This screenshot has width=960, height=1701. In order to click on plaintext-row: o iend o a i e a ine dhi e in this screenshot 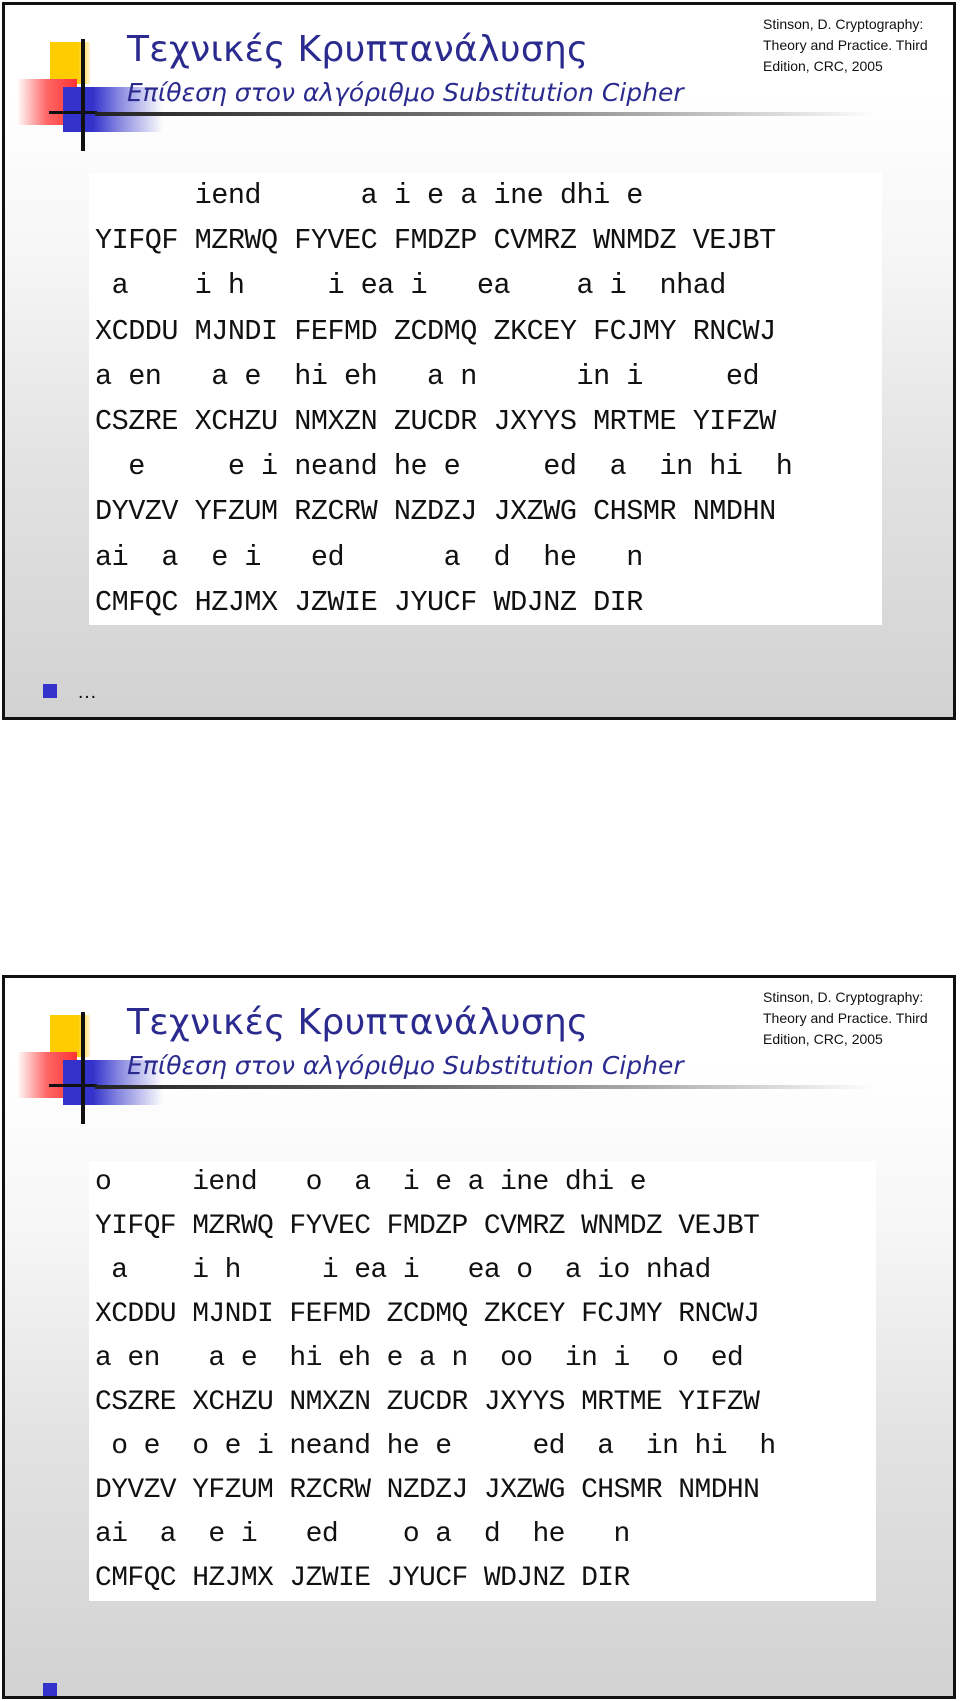, I will do `click(419, 1182)`.